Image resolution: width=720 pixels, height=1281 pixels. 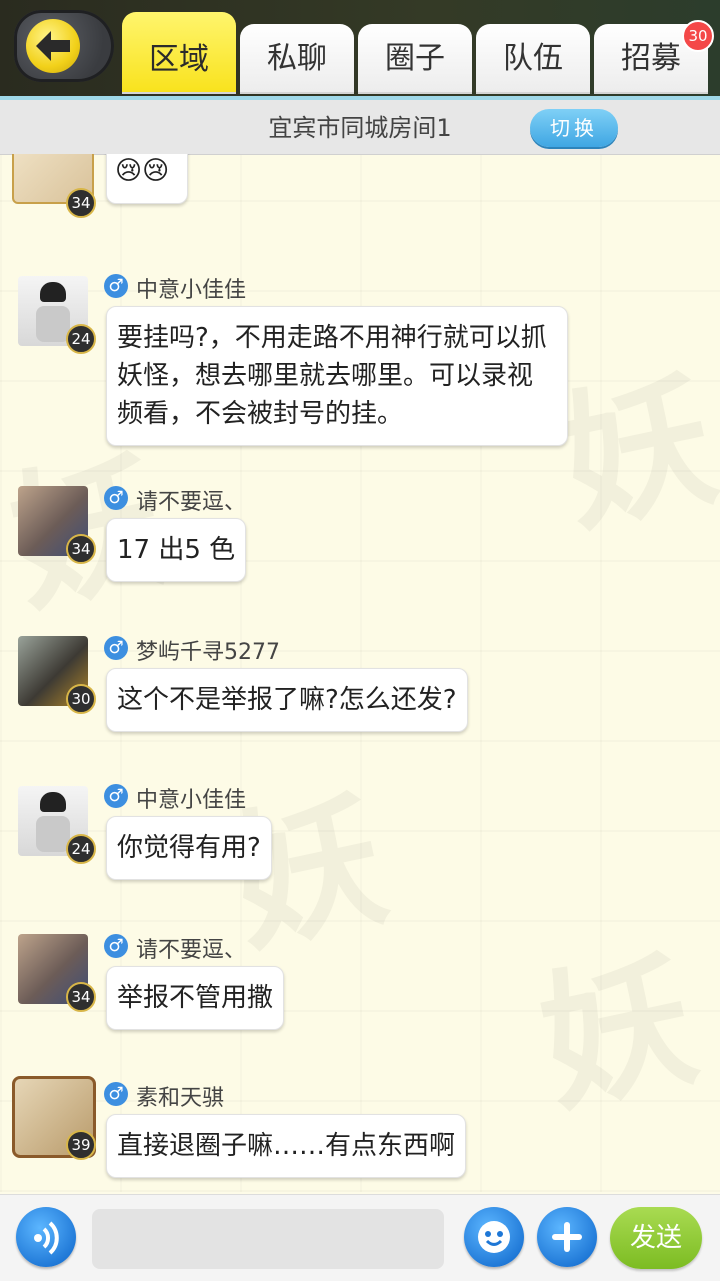 I want to click on back-button, so click(x=64, y=46).